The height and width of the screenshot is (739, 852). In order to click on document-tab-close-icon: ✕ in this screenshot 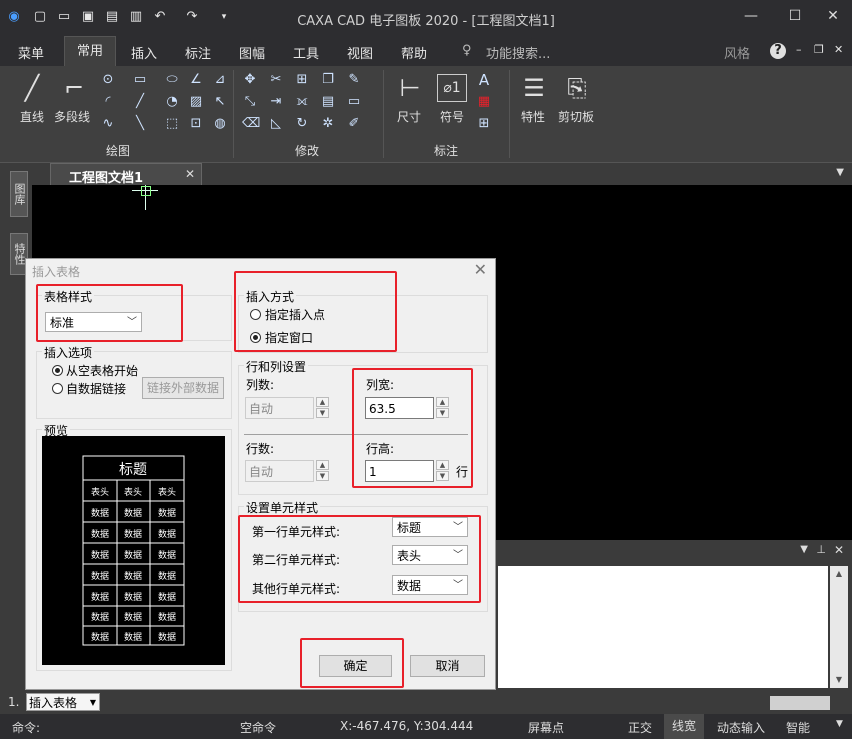, I will do `click(190, 174)`.